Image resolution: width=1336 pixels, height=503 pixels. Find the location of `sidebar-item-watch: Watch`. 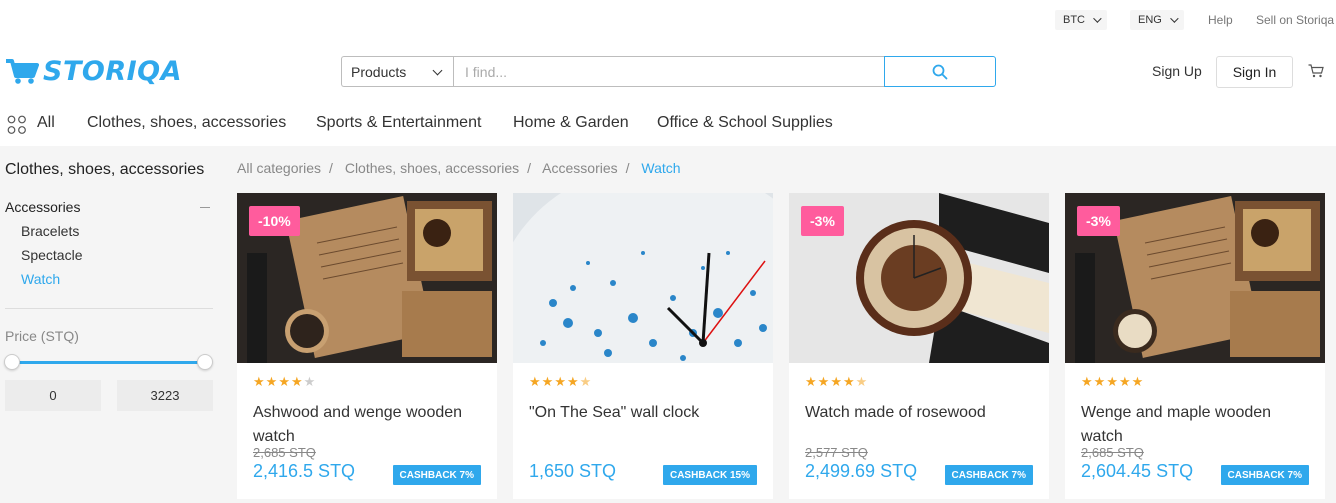

sidebar-item-watch: Watch is located at coordinates (40, 279).